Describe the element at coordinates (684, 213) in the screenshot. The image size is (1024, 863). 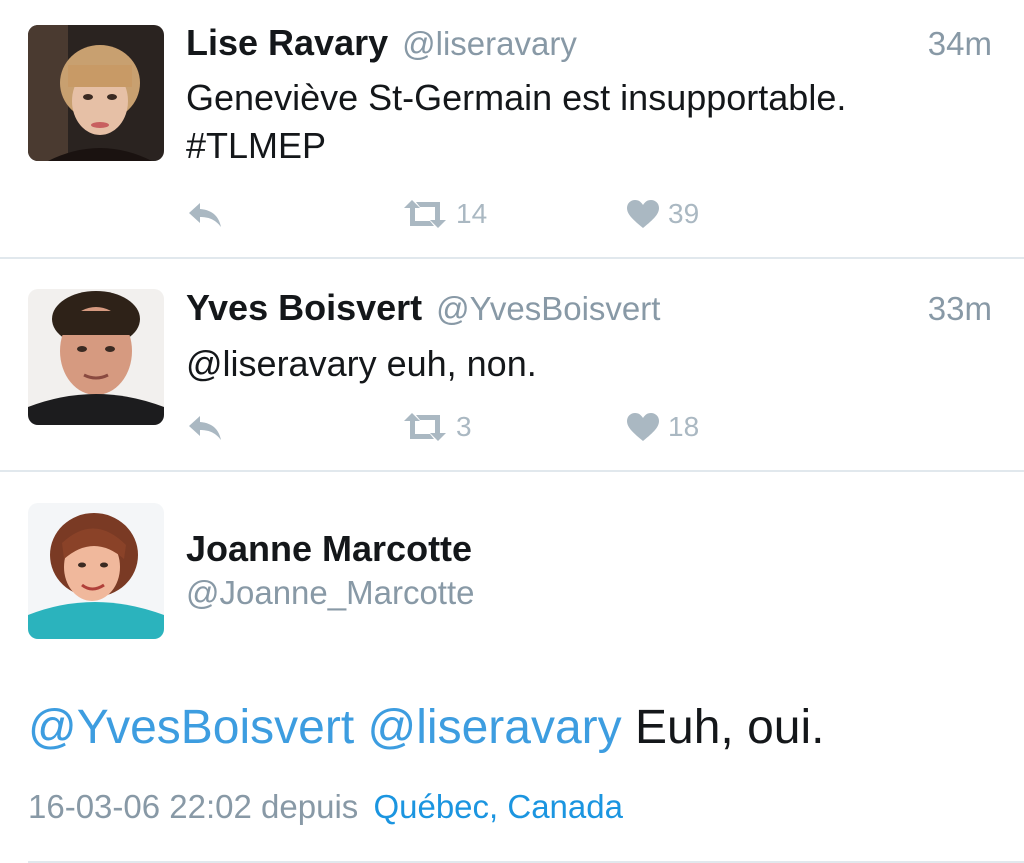
I see `like-count: 39` at that location.